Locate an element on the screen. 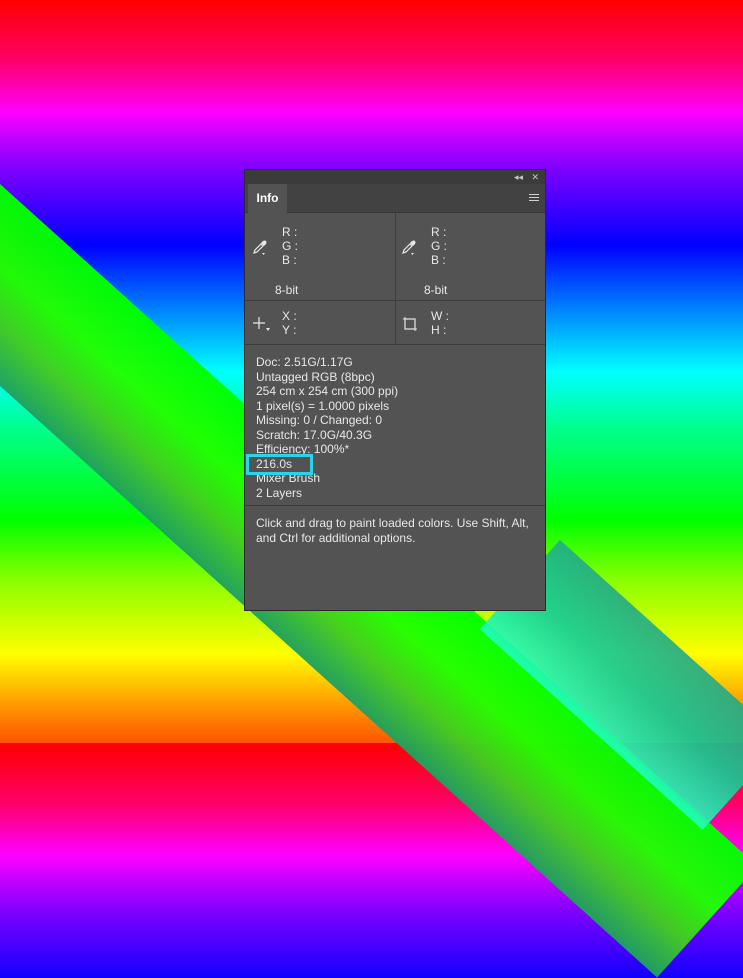 This screenshot has height=978, width=743. color-readout-section: R : G : B : 8-bit R : G : B : 8-bit is located at coordinates (395, 257).